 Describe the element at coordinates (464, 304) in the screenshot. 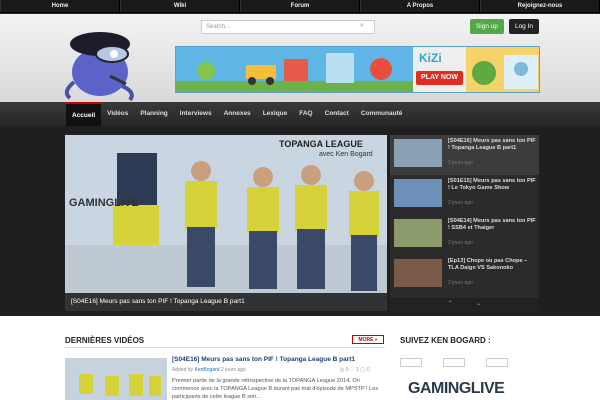

I see `side-list-scroll-arrows: ⌃ ⌄` at that location.